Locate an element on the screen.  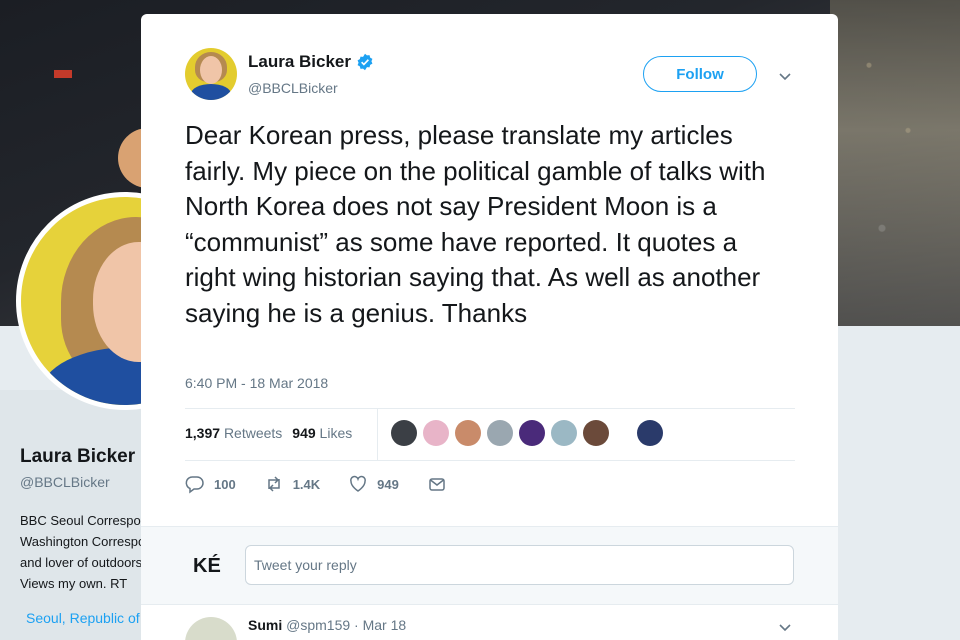
banner-city-lights is located at coordinates (895, 163).